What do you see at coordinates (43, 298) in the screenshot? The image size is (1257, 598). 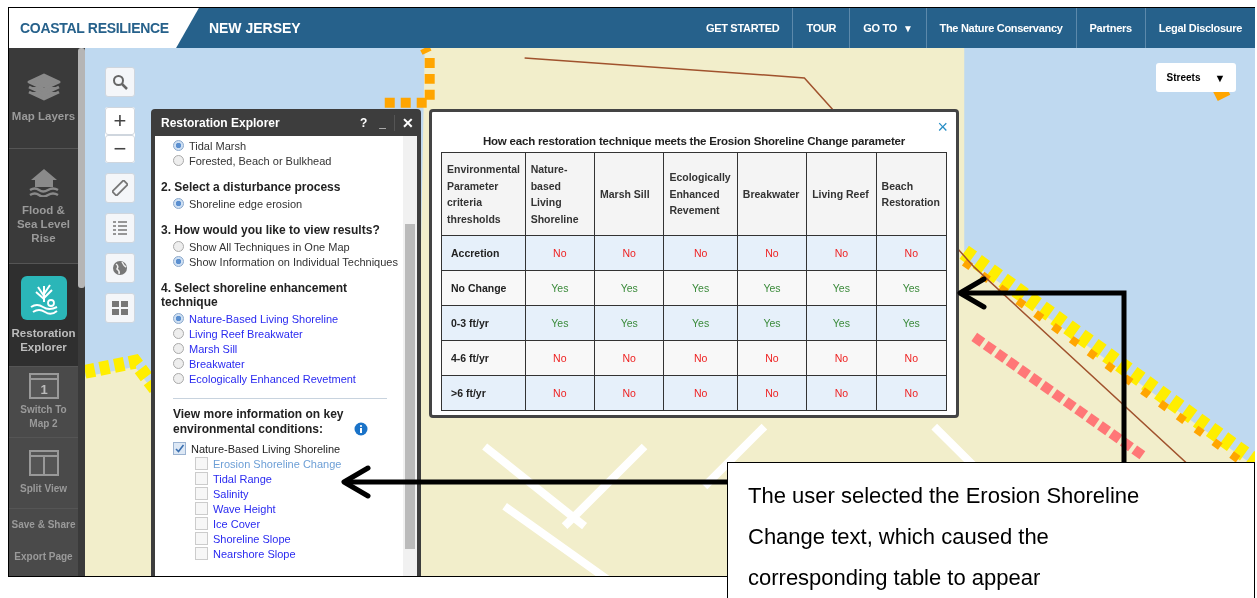 I see `restoration-icon` at bounding box center [43, 298].